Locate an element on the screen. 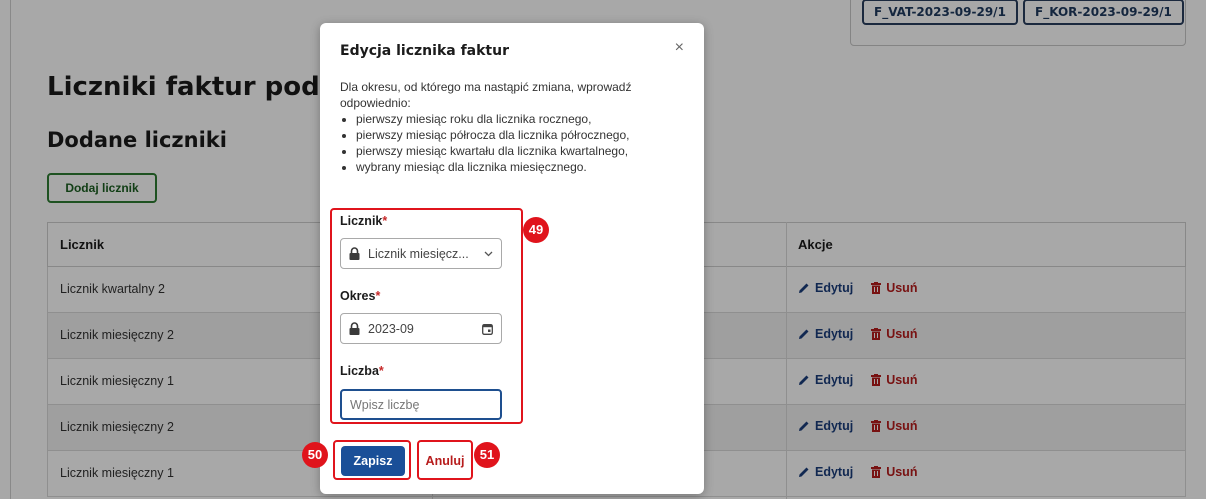 The width and height of the screenshot is (1206, 499). annotation-frame-form is located at coordinates (426, 316).